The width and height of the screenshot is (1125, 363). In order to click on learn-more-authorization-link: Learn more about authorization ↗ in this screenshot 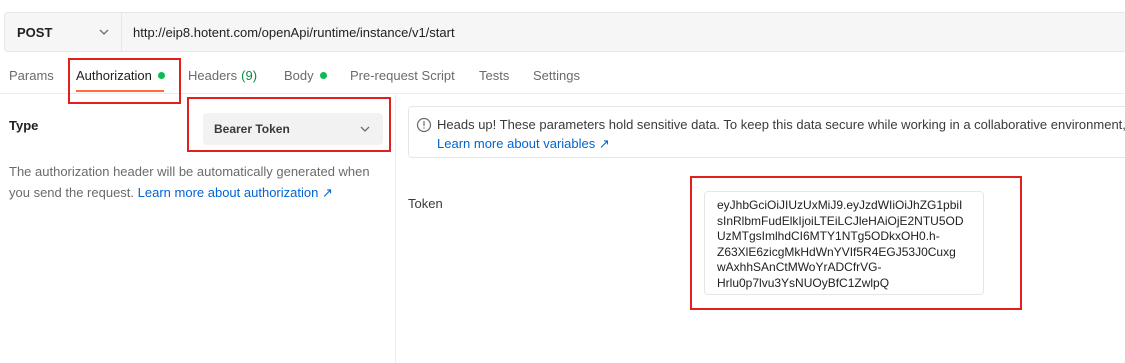, I will do `click(235, 192)`.